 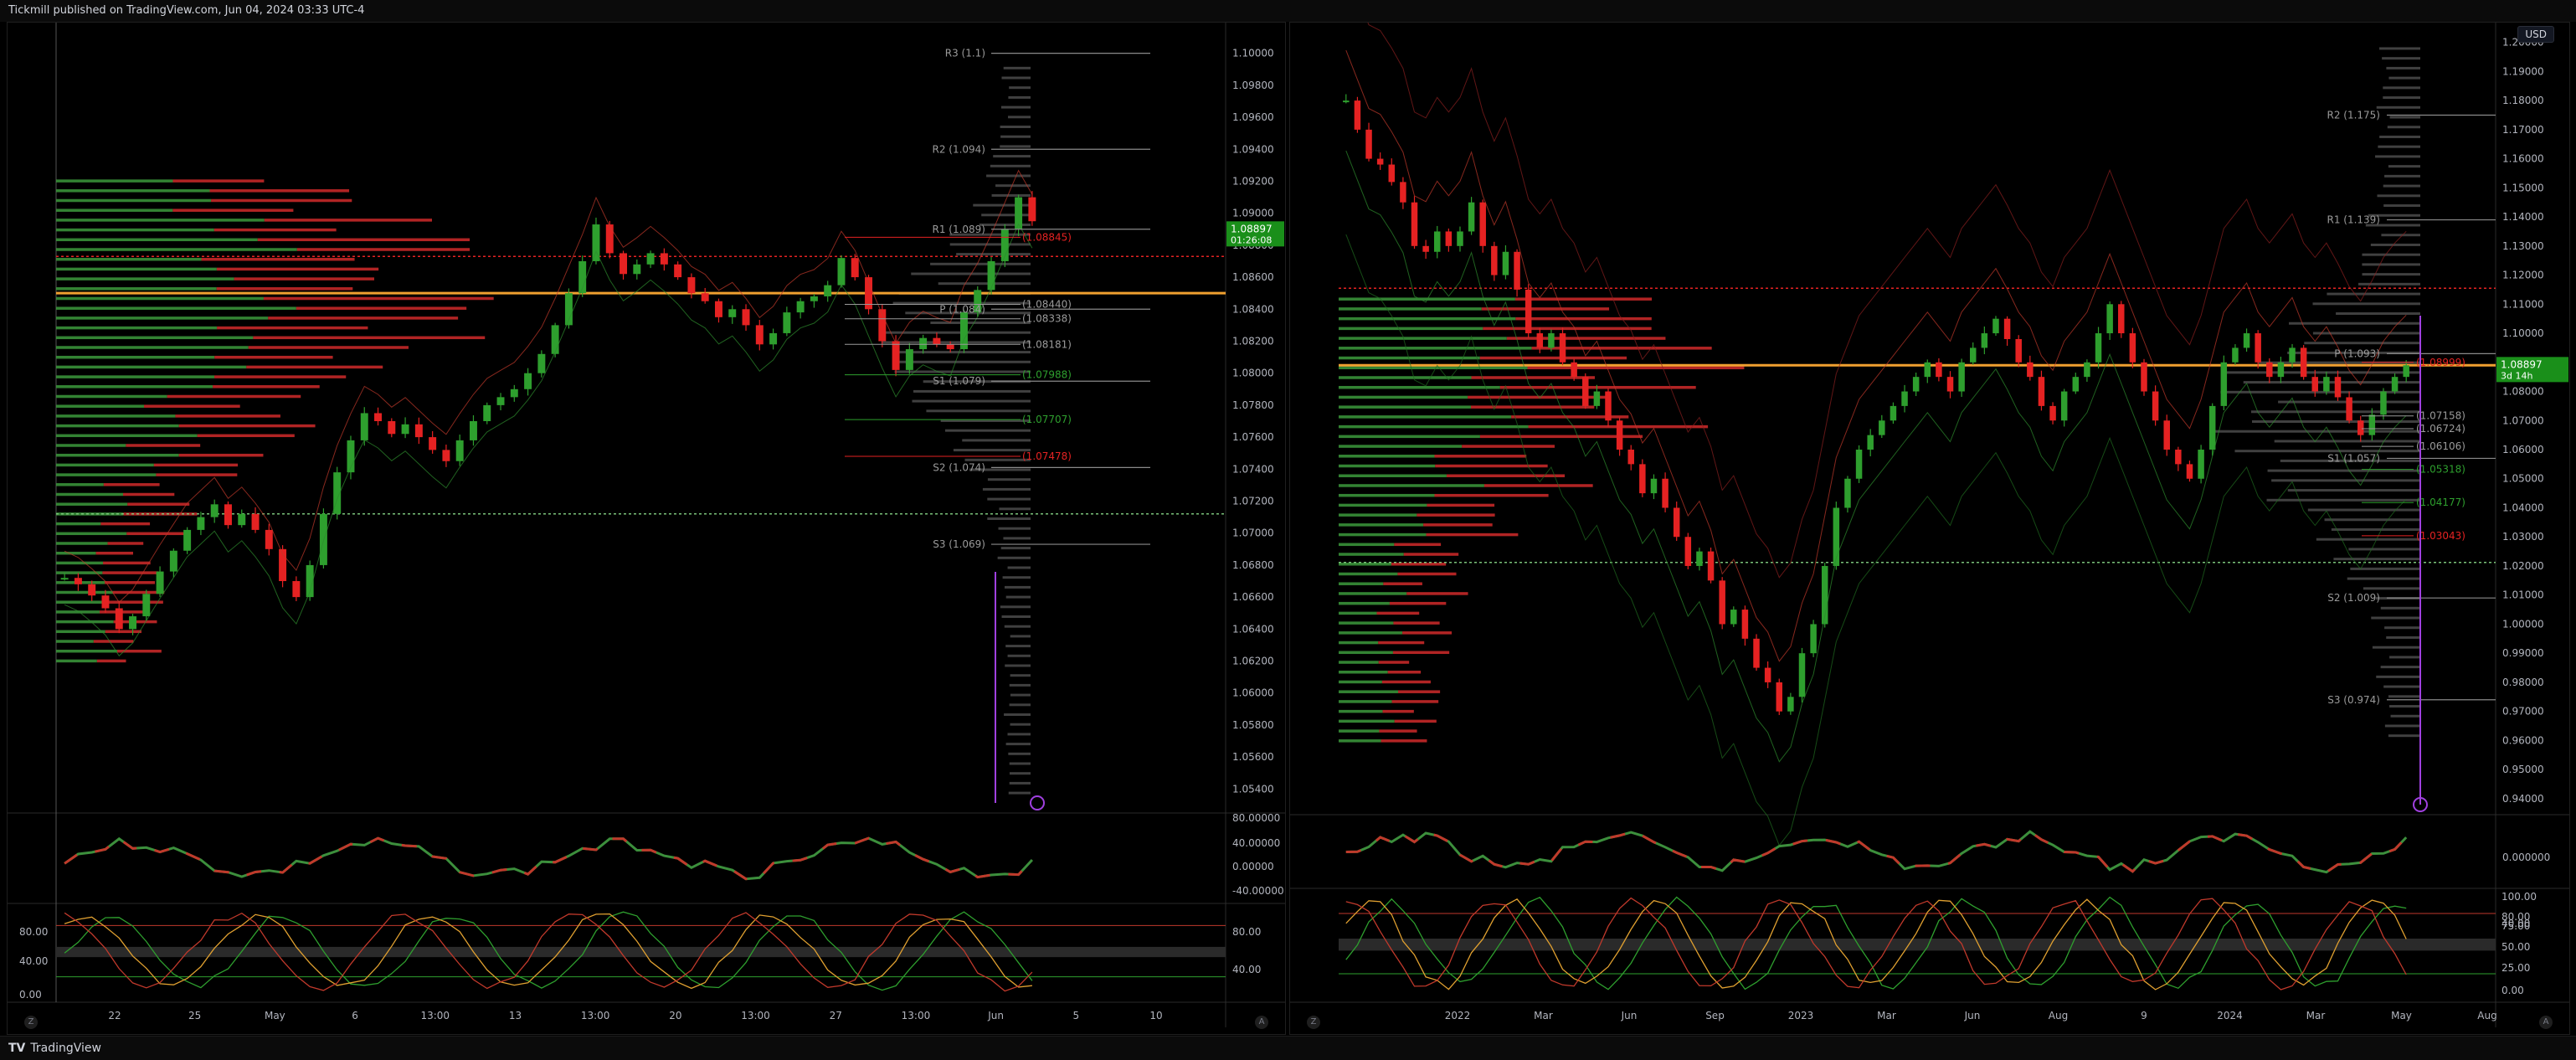 What do you see at coordinates (2059, 1015) in the screenshot?
I see `time-tick-label: Aug` at bounding box center [2059, 1015].